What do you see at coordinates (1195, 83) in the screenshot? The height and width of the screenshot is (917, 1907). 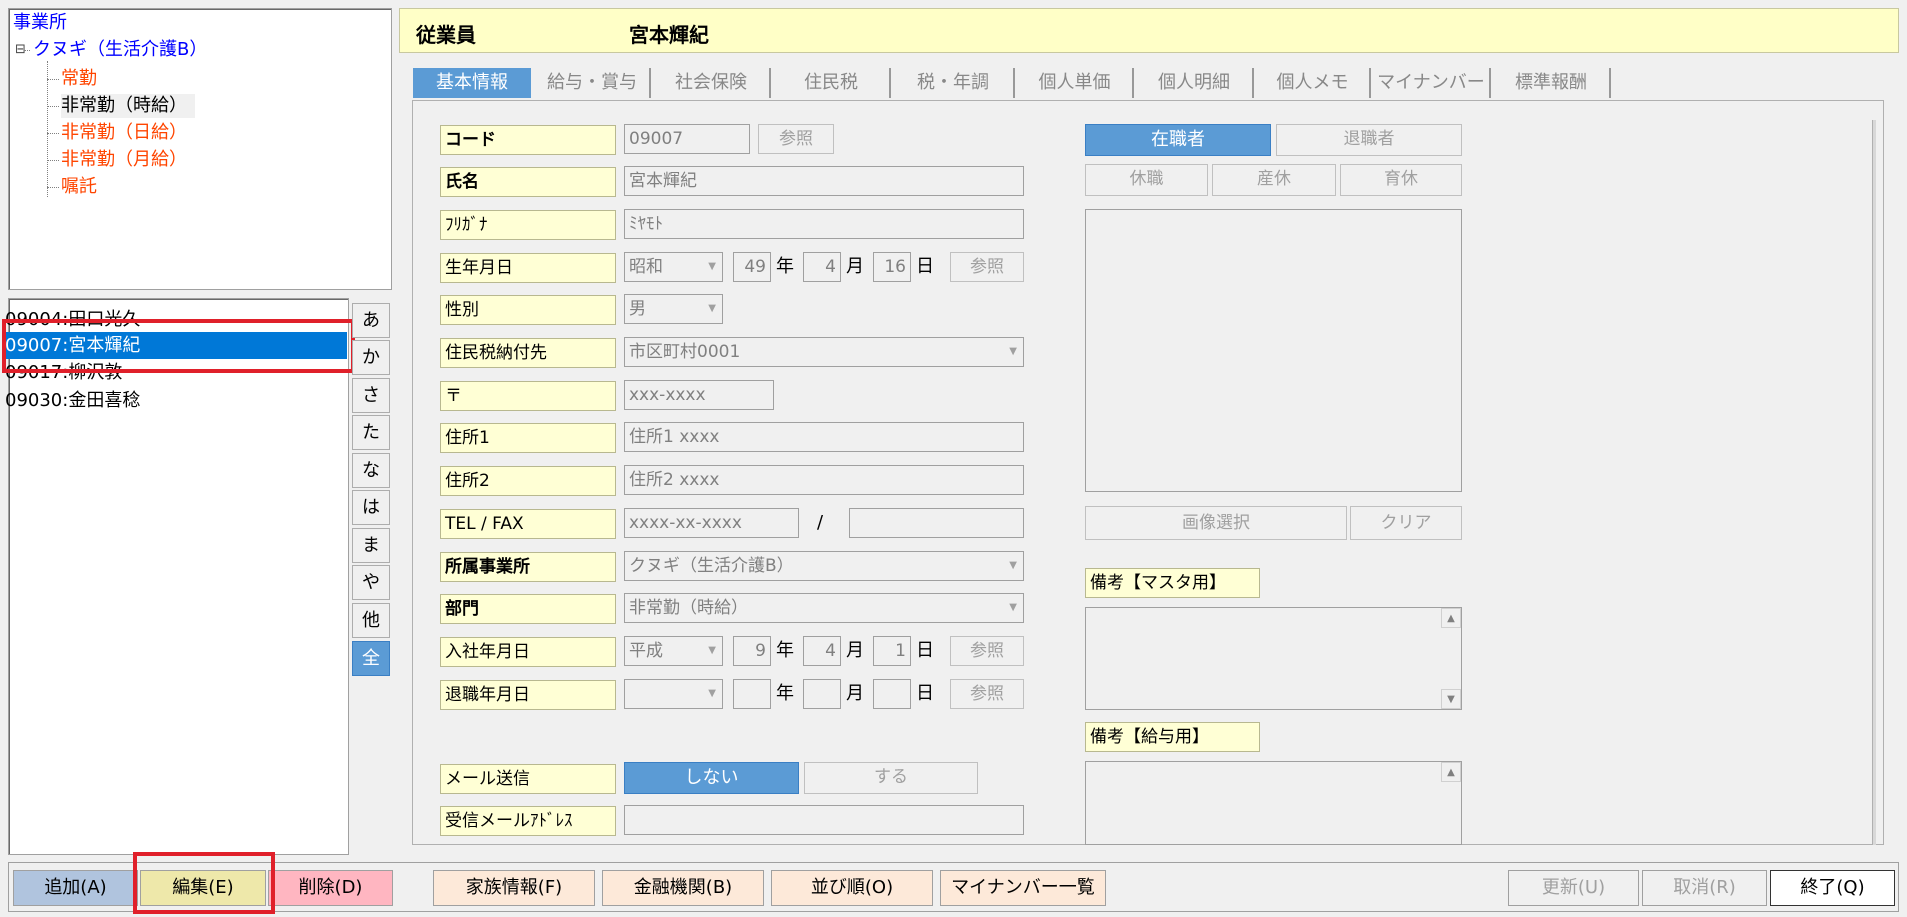 I see `tab-personal-detail: 個人明細` at bounding box center [1195, 83].